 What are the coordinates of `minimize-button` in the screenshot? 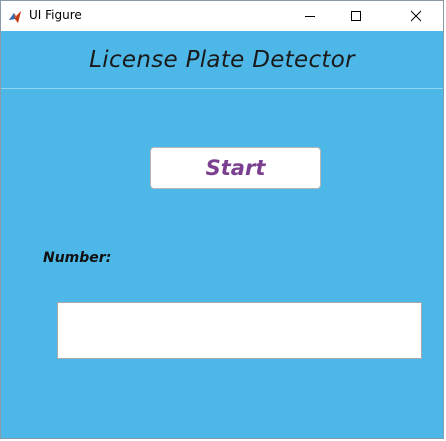 It's located at (310, 16).